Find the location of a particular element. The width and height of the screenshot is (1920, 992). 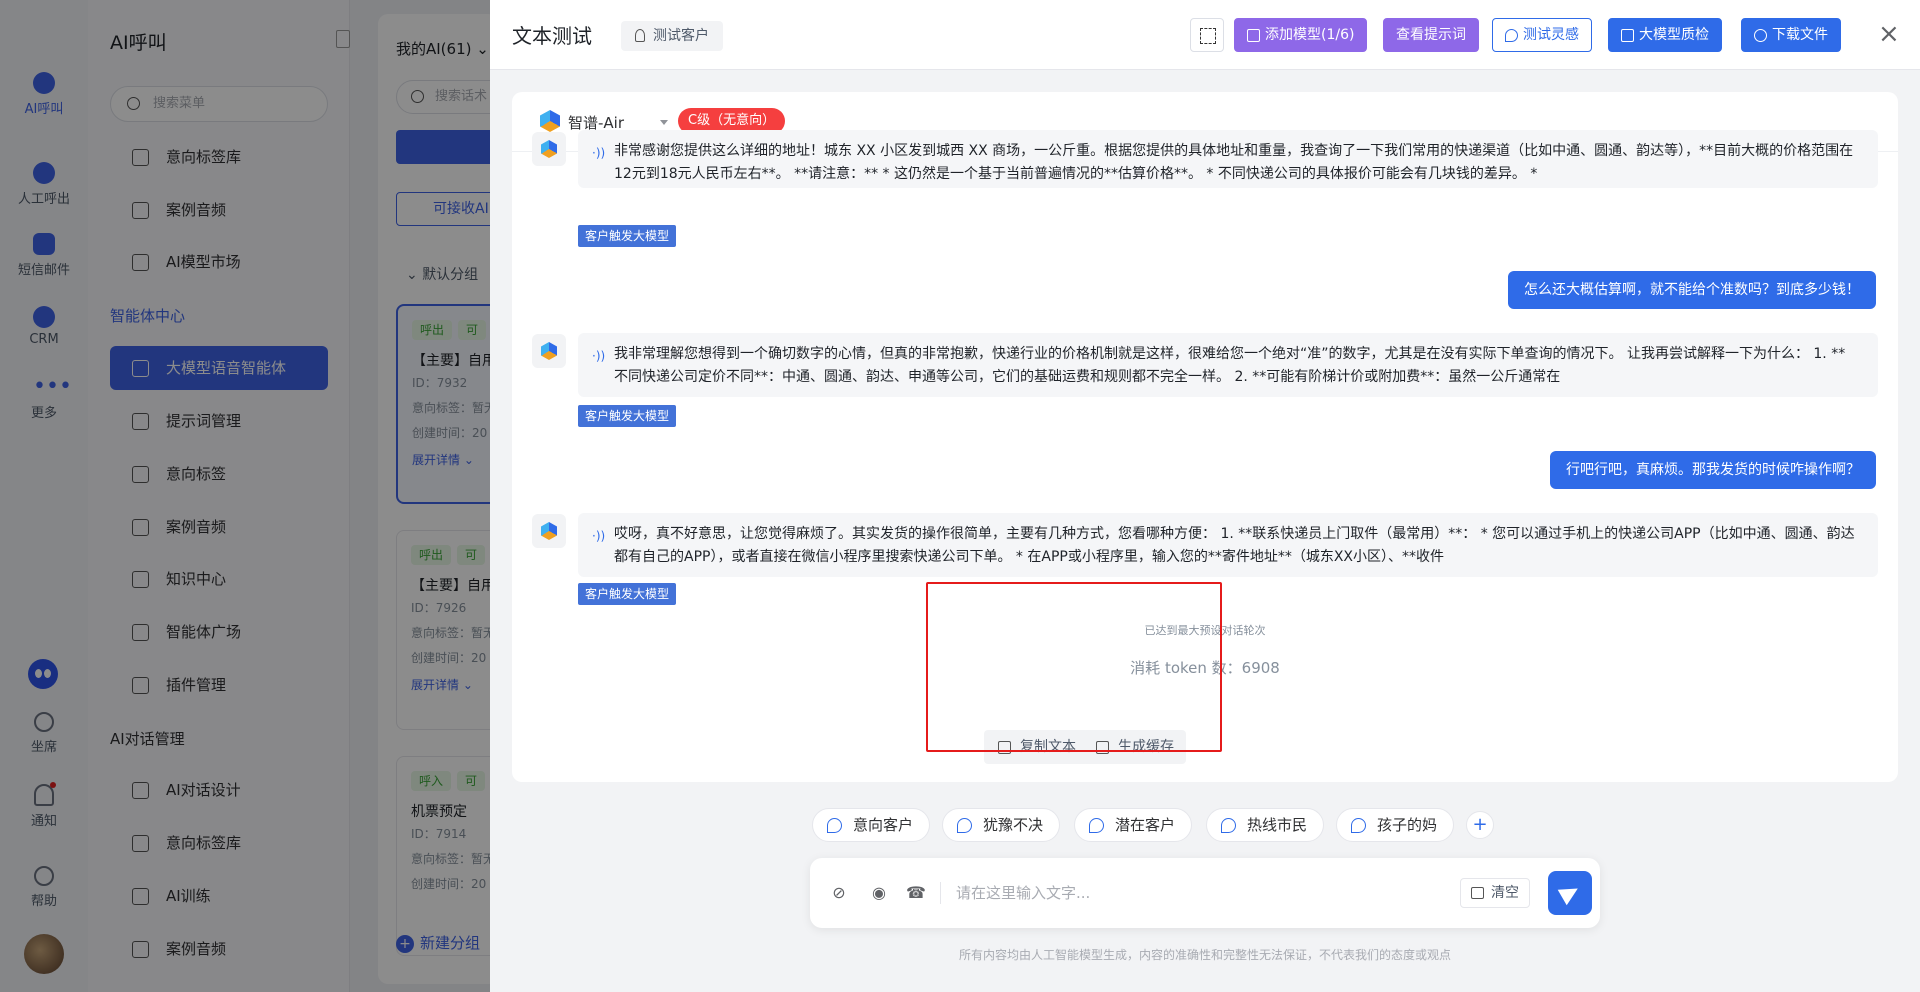

chip-kids-mom: 孩子的妈 is located at coordinates (1395, 825).